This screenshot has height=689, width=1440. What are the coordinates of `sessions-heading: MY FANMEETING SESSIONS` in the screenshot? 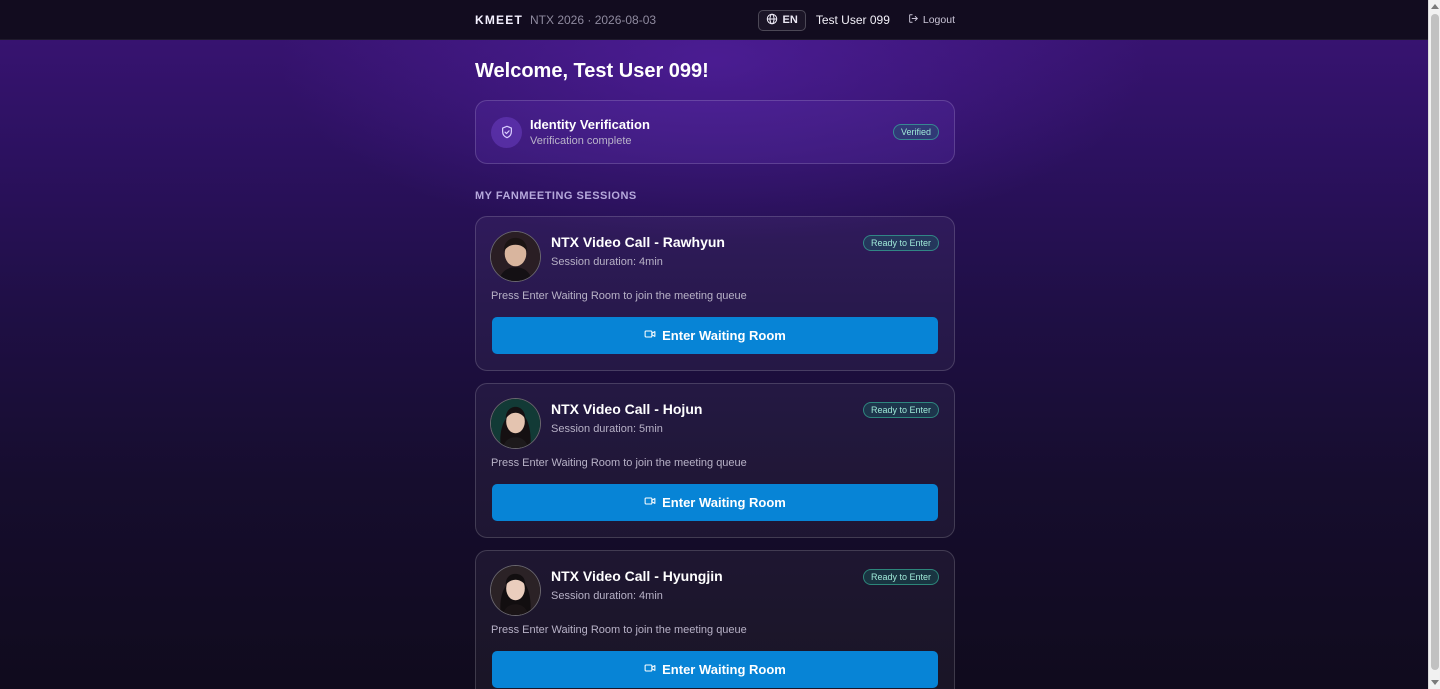 It's located at (556, 196).